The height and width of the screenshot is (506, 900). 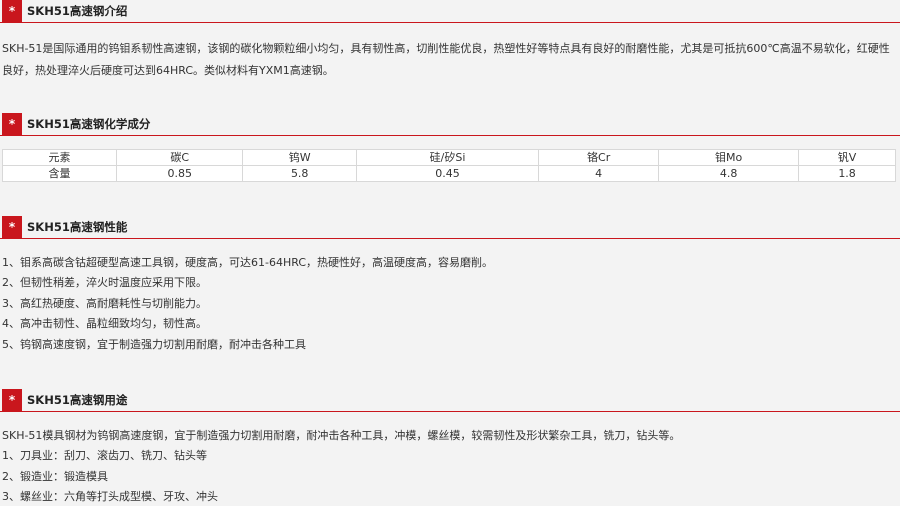 What do you see at coordinates (729, 157) in the screenshot?
I see `table-cell: 钼Mo` at bounding box center [729, 157].